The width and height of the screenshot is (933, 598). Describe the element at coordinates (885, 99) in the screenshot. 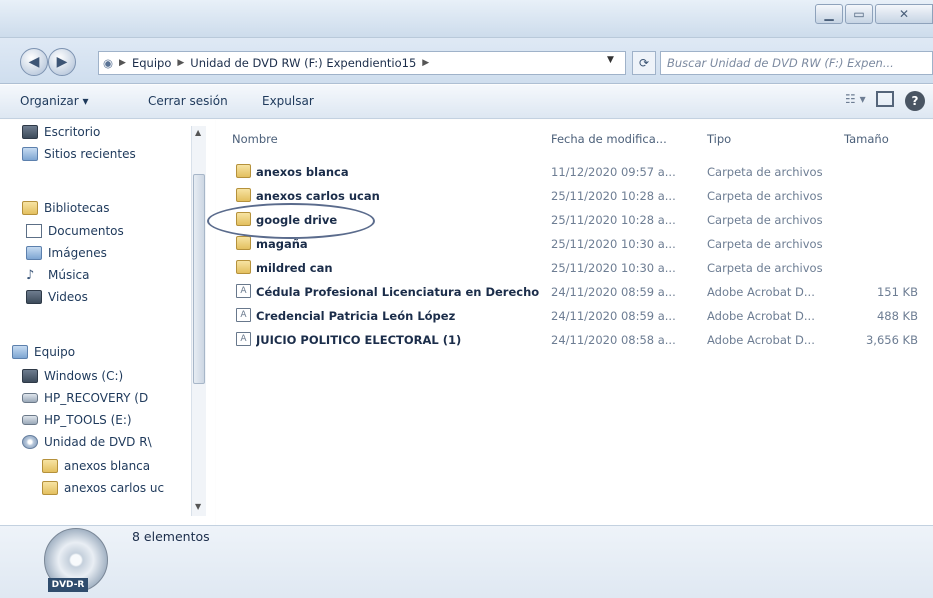

I see `preview-pane-icon` at that location.